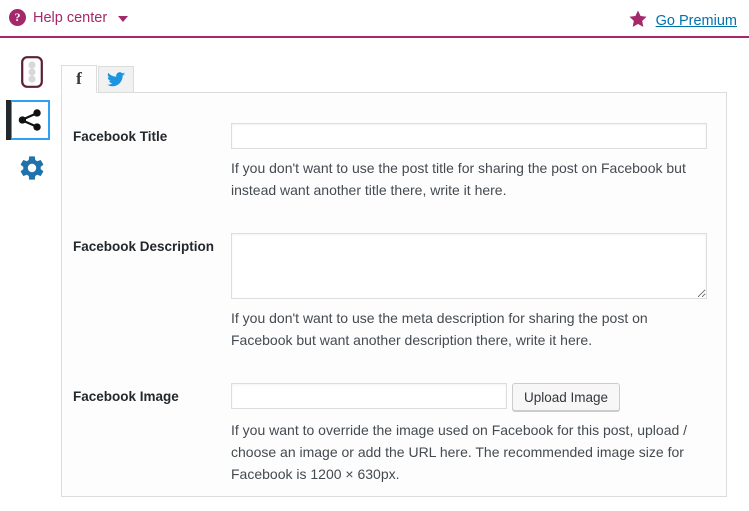 The image size is (749, 511). I want to click on facebook-icon: f, so click(79, 78).